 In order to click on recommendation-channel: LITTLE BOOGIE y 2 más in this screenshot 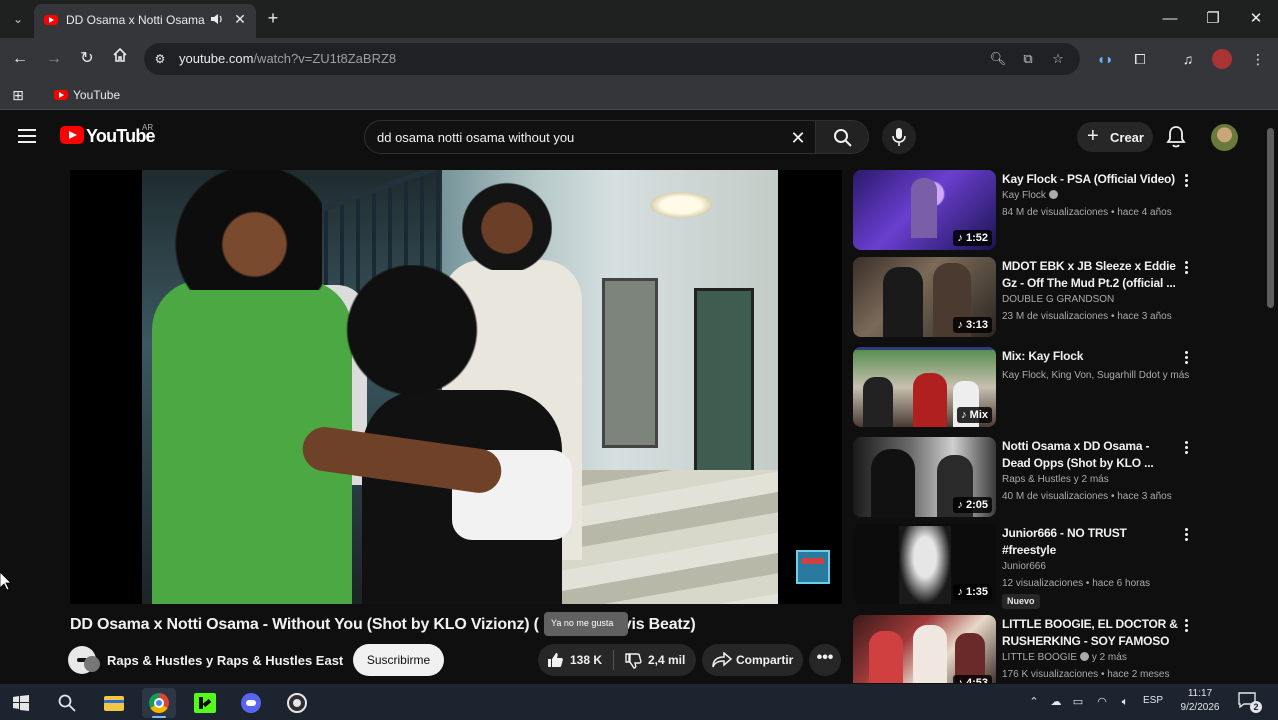, I will do `click(1064, 657)`.